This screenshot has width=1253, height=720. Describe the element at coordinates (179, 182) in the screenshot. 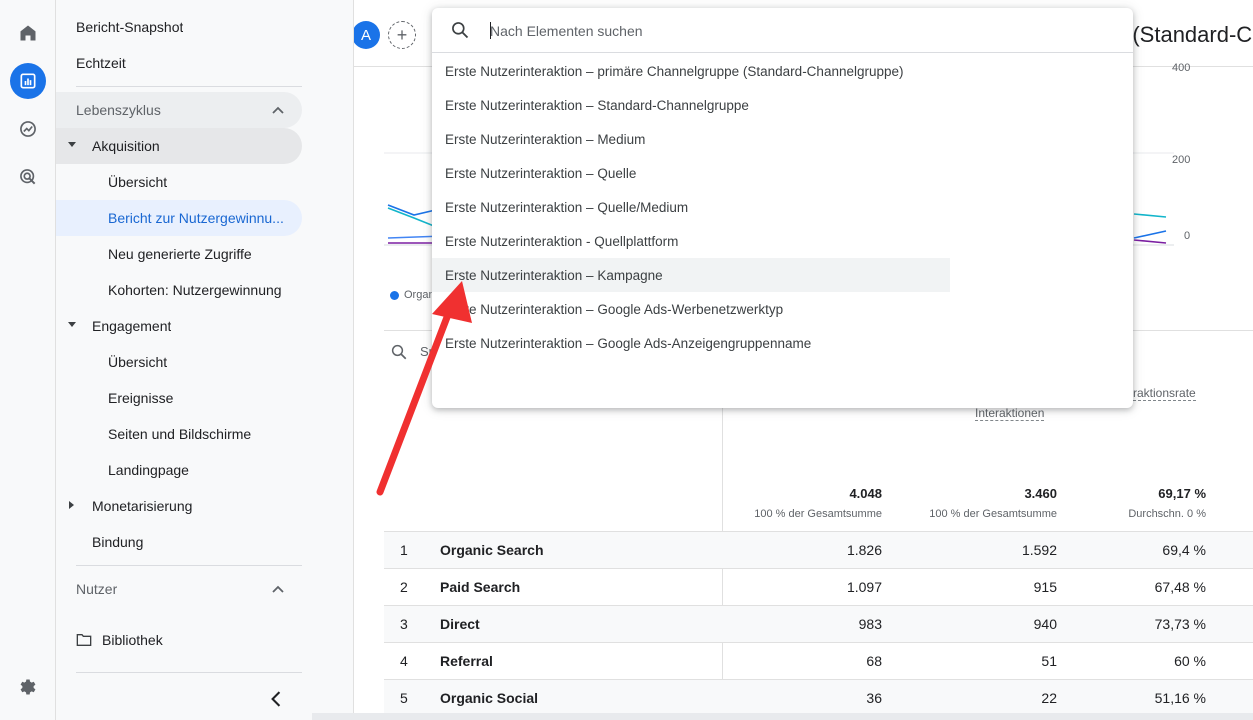

I see `nav-acquisition-overview: Übersicht` at that location.